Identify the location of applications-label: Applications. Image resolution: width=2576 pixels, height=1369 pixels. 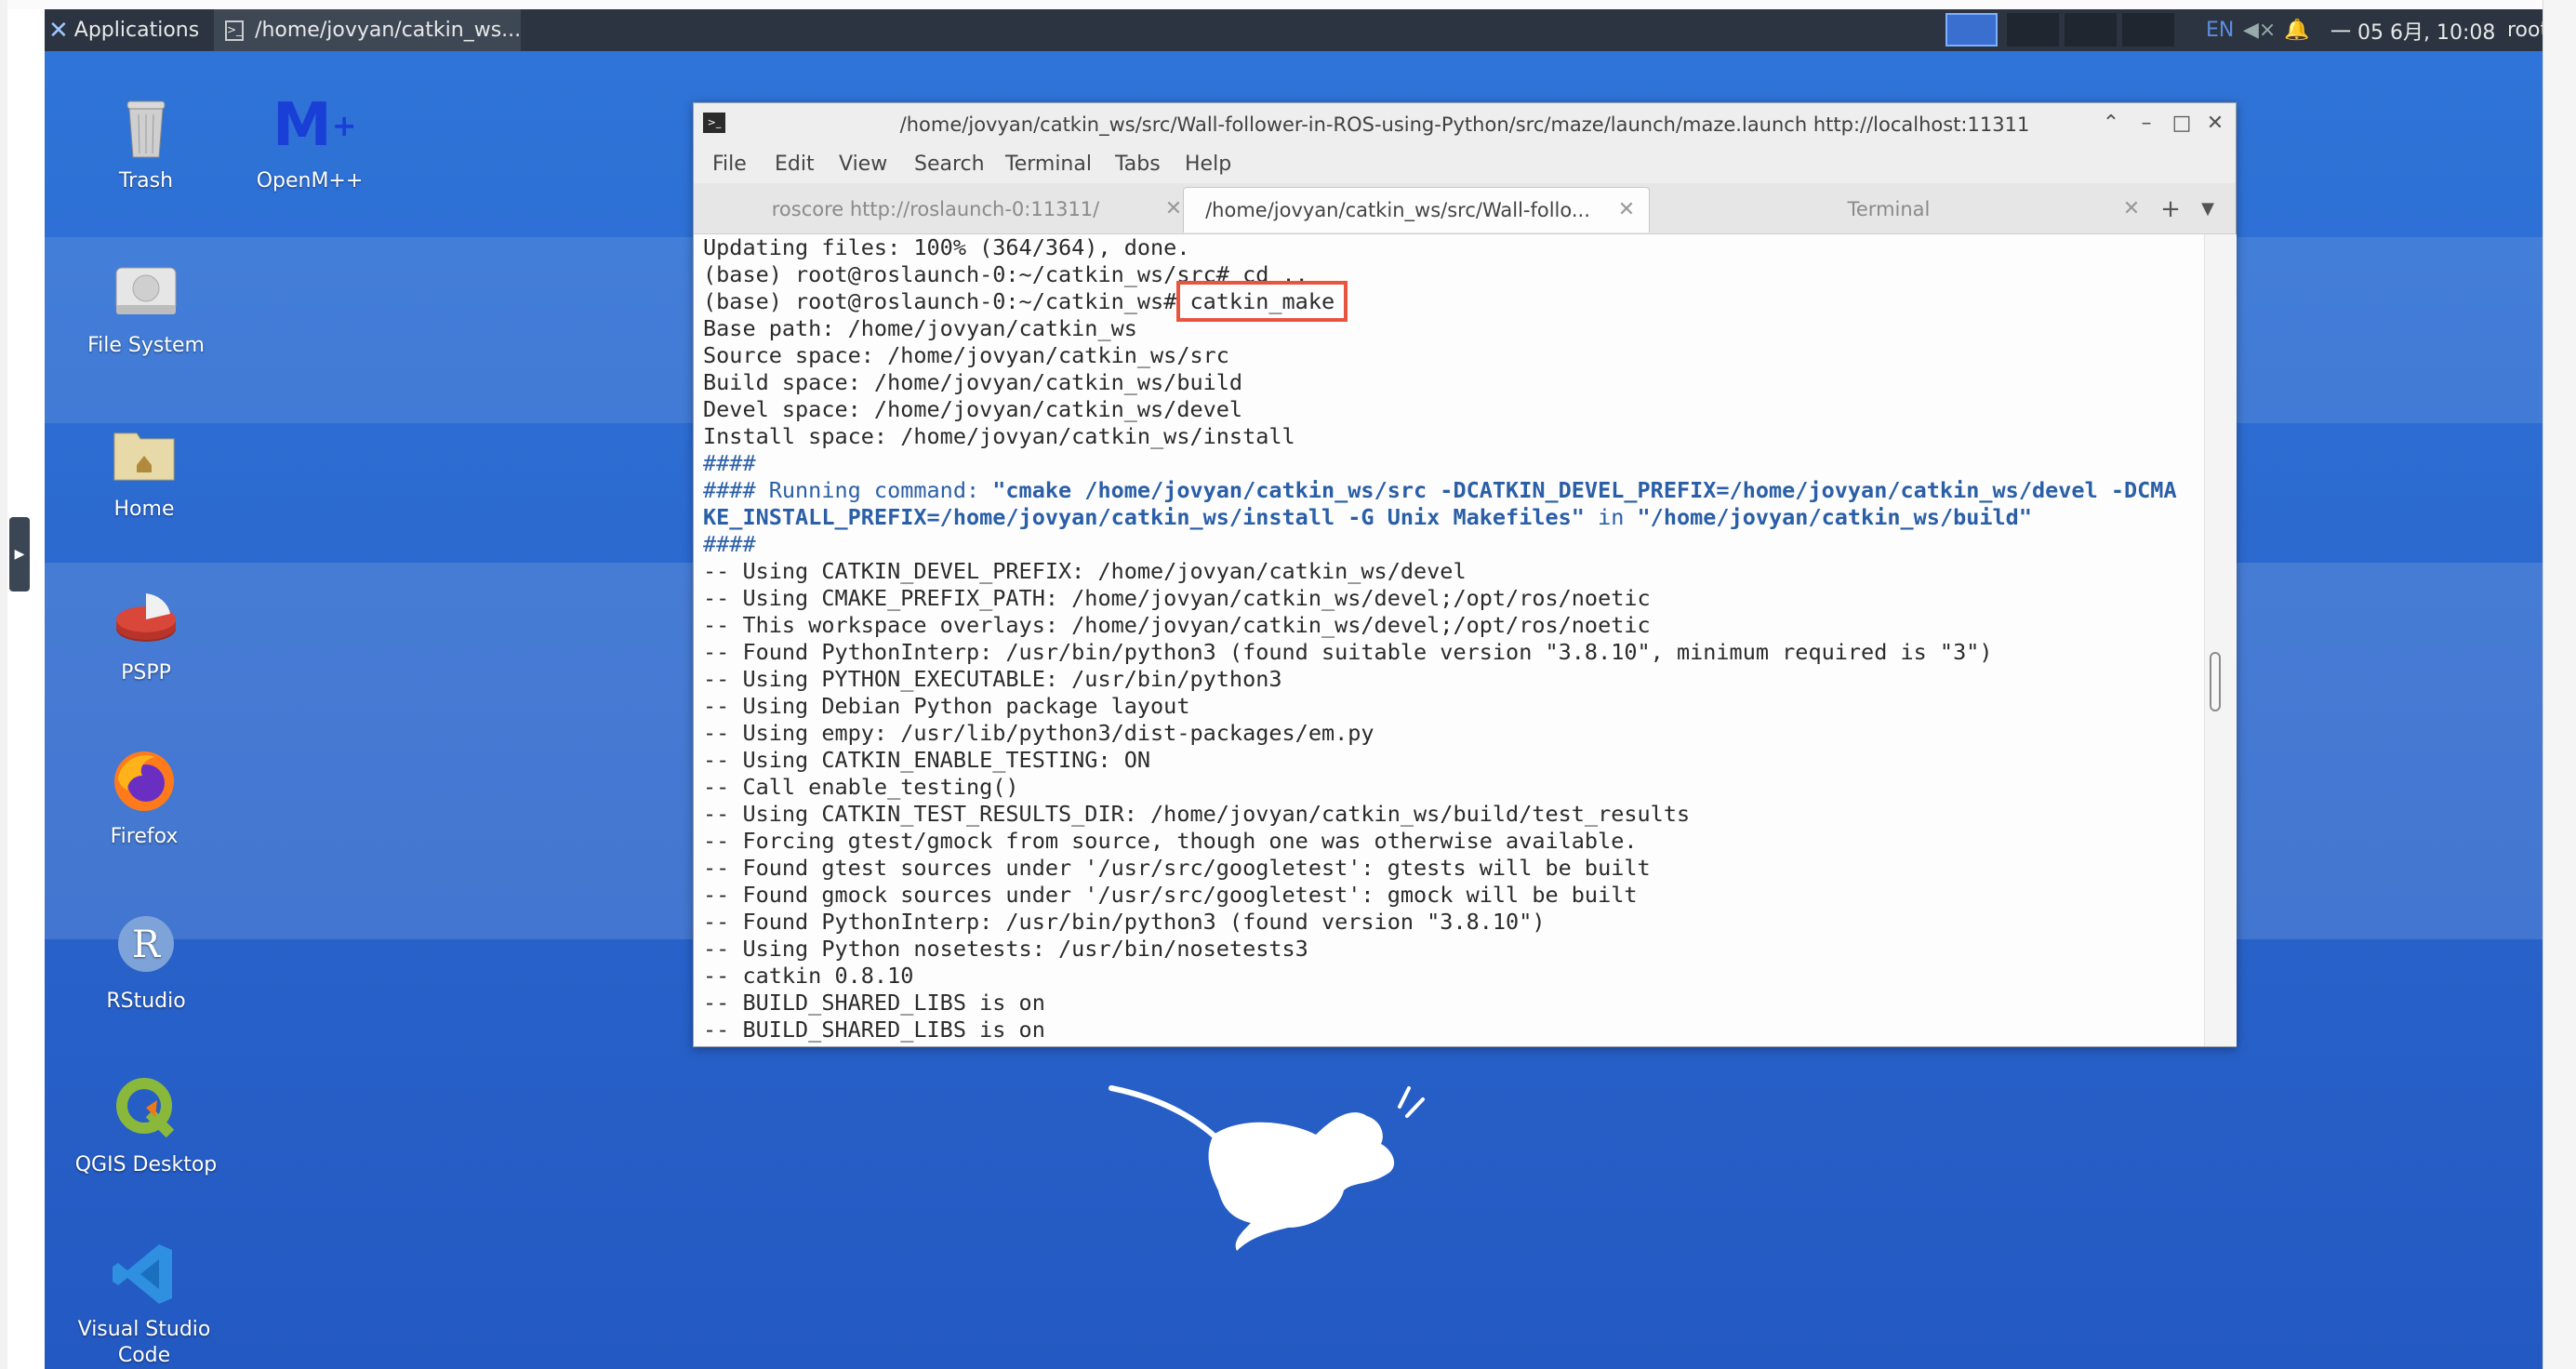
(136, 30).